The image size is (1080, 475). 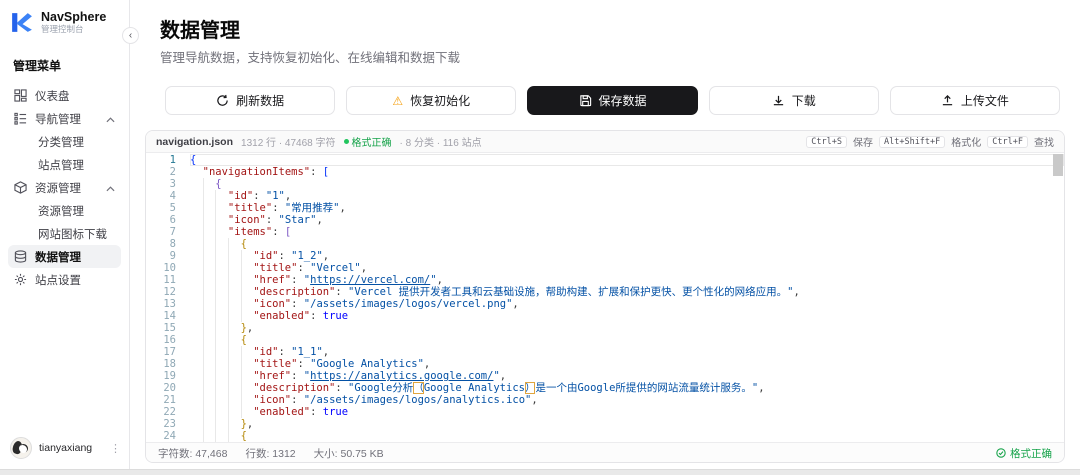 What do you see at coordinates (200, 31) in the screenshot?
I see `page-title: 数据管理` at bounding box center [200, 31].